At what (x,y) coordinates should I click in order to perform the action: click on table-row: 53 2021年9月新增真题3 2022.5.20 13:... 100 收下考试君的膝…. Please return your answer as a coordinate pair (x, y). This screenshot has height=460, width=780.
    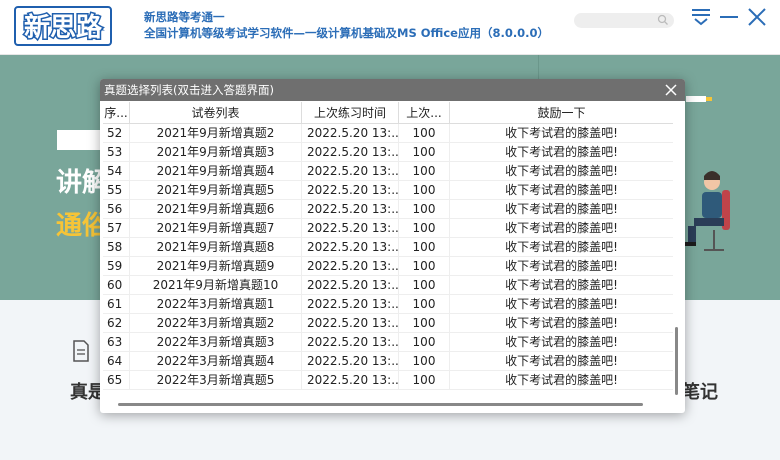
    Looking at the image, I should click on (388, 152).